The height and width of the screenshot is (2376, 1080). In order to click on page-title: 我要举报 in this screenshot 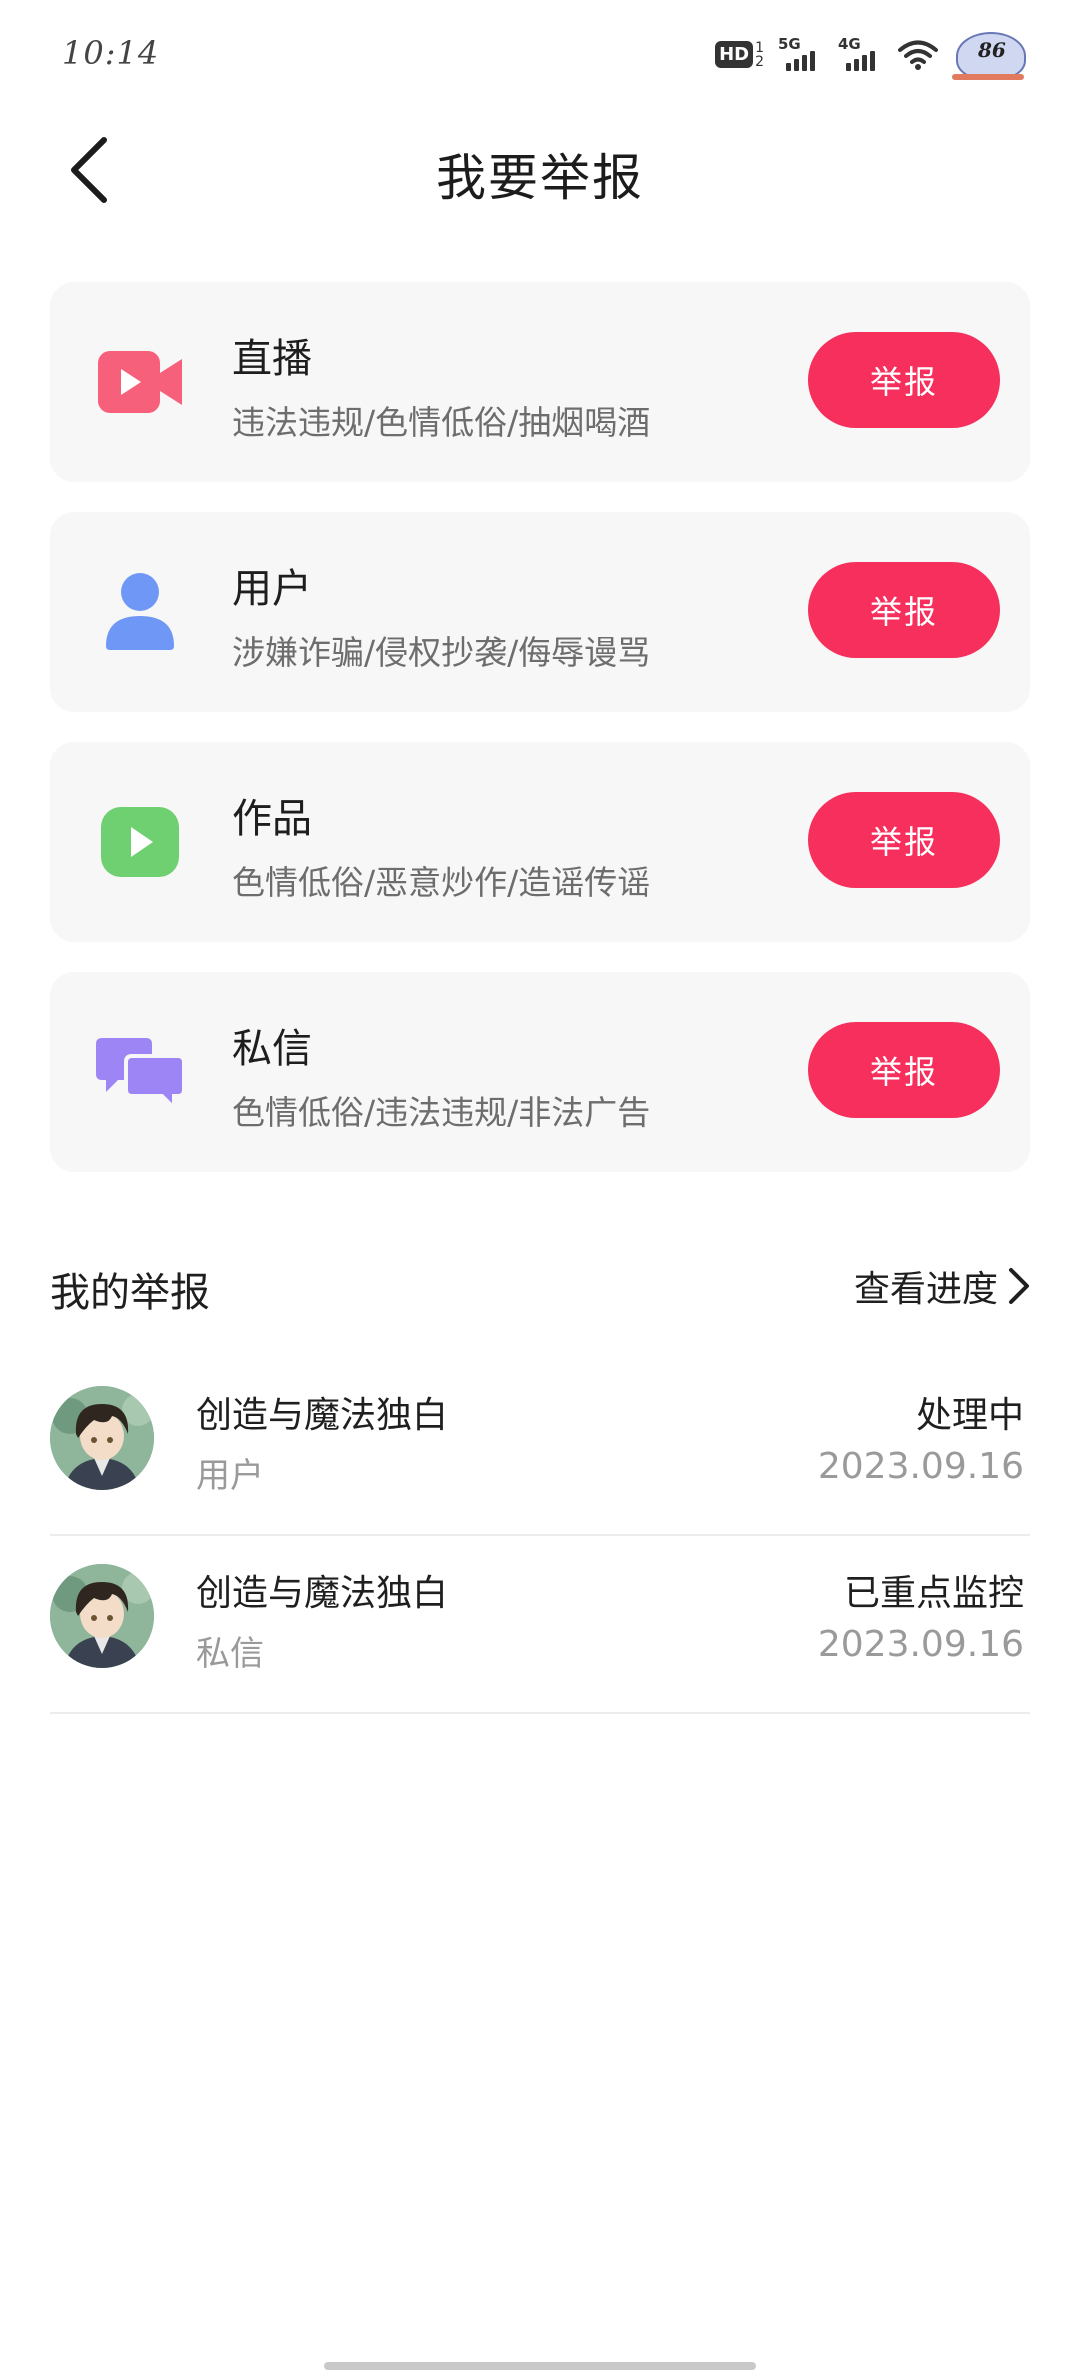, I will do `click(540, 178)`.